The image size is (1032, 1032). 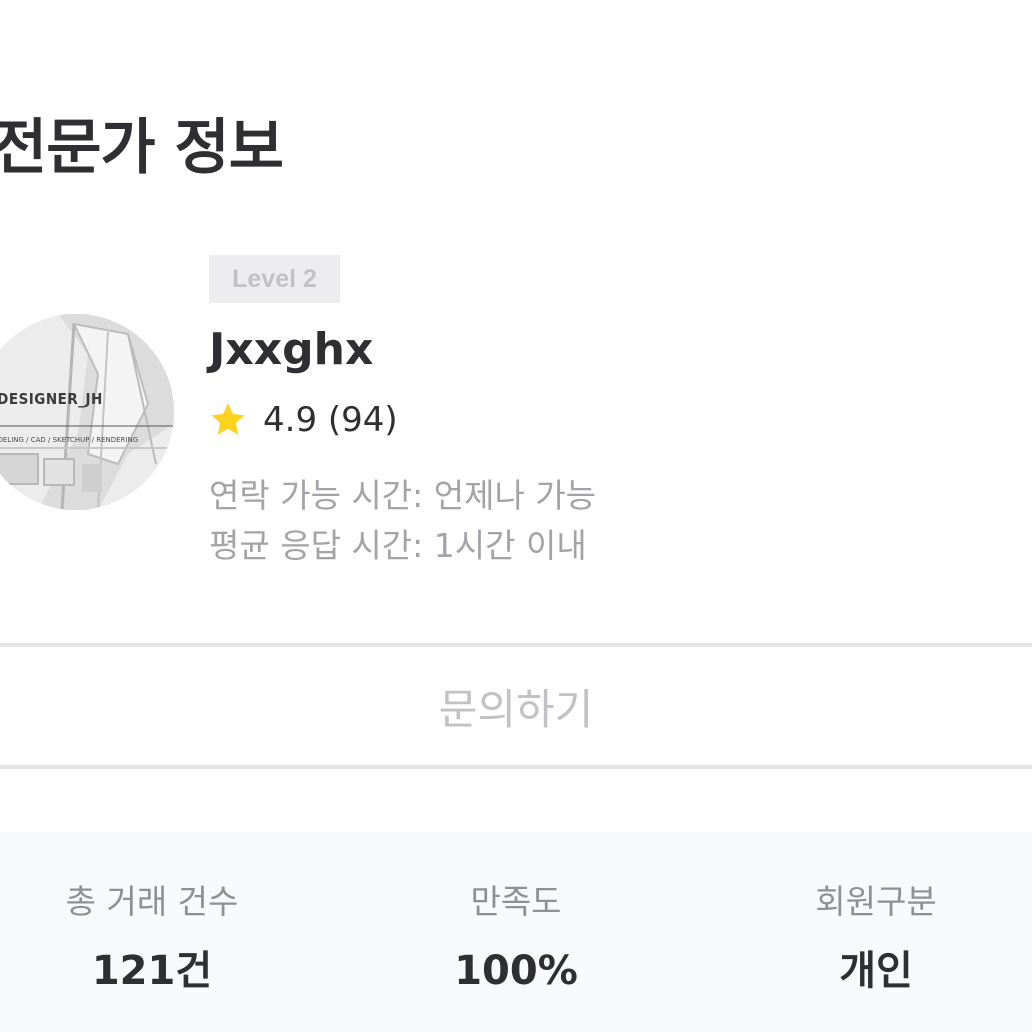 What do you see at coordinates (398, 545) in the screenshot?
I see `average-response-time: 평균 응답 시간: 1시간 이내` at bounding box center [398, 545].